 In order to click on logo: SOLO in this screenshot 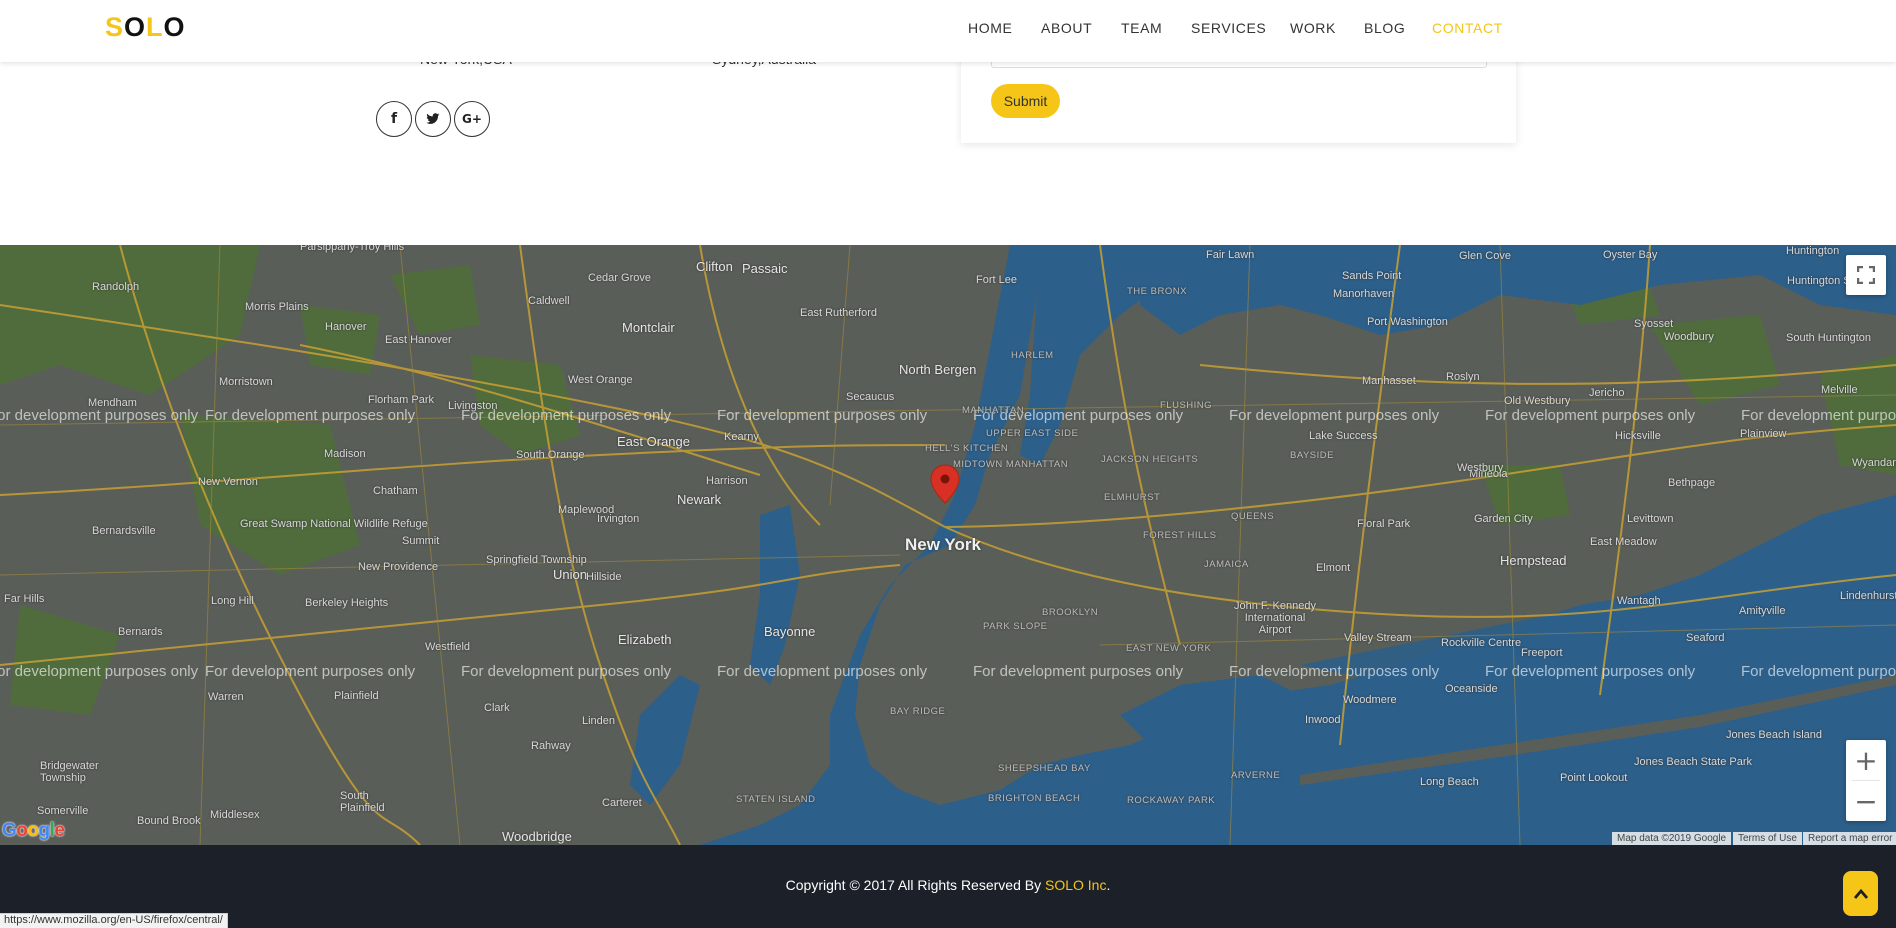, I will do `click(145, 27)`.